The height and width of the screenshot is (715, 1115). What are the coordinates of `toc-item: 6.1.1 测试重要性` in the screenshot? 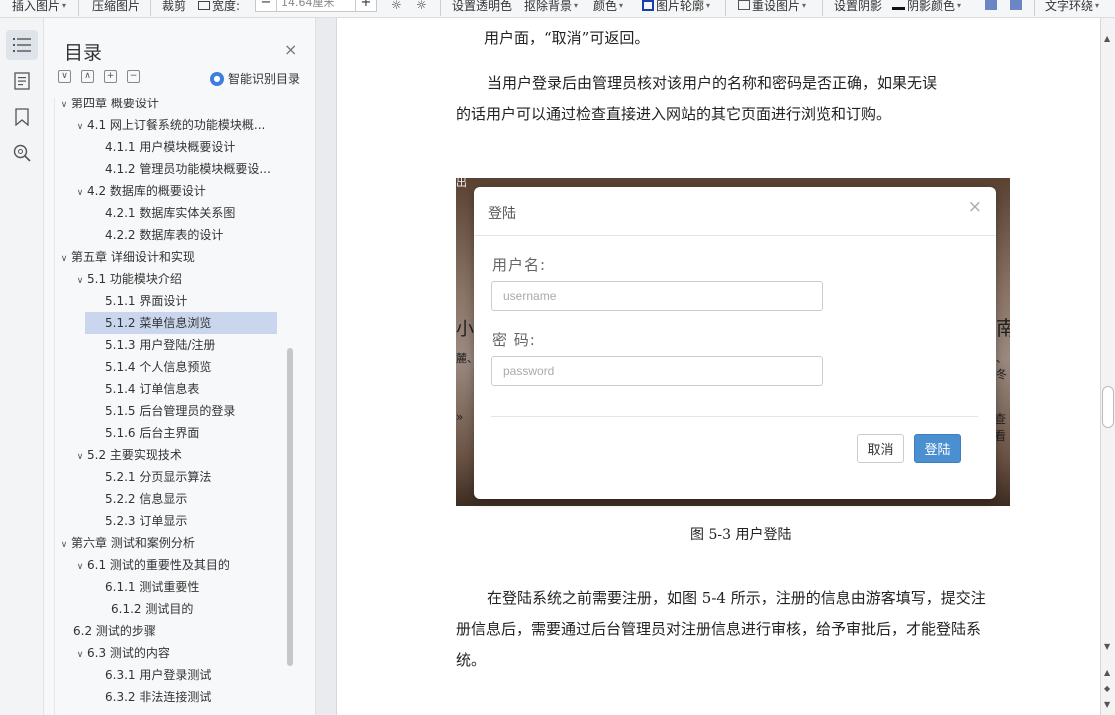 It's located at (181, 587).